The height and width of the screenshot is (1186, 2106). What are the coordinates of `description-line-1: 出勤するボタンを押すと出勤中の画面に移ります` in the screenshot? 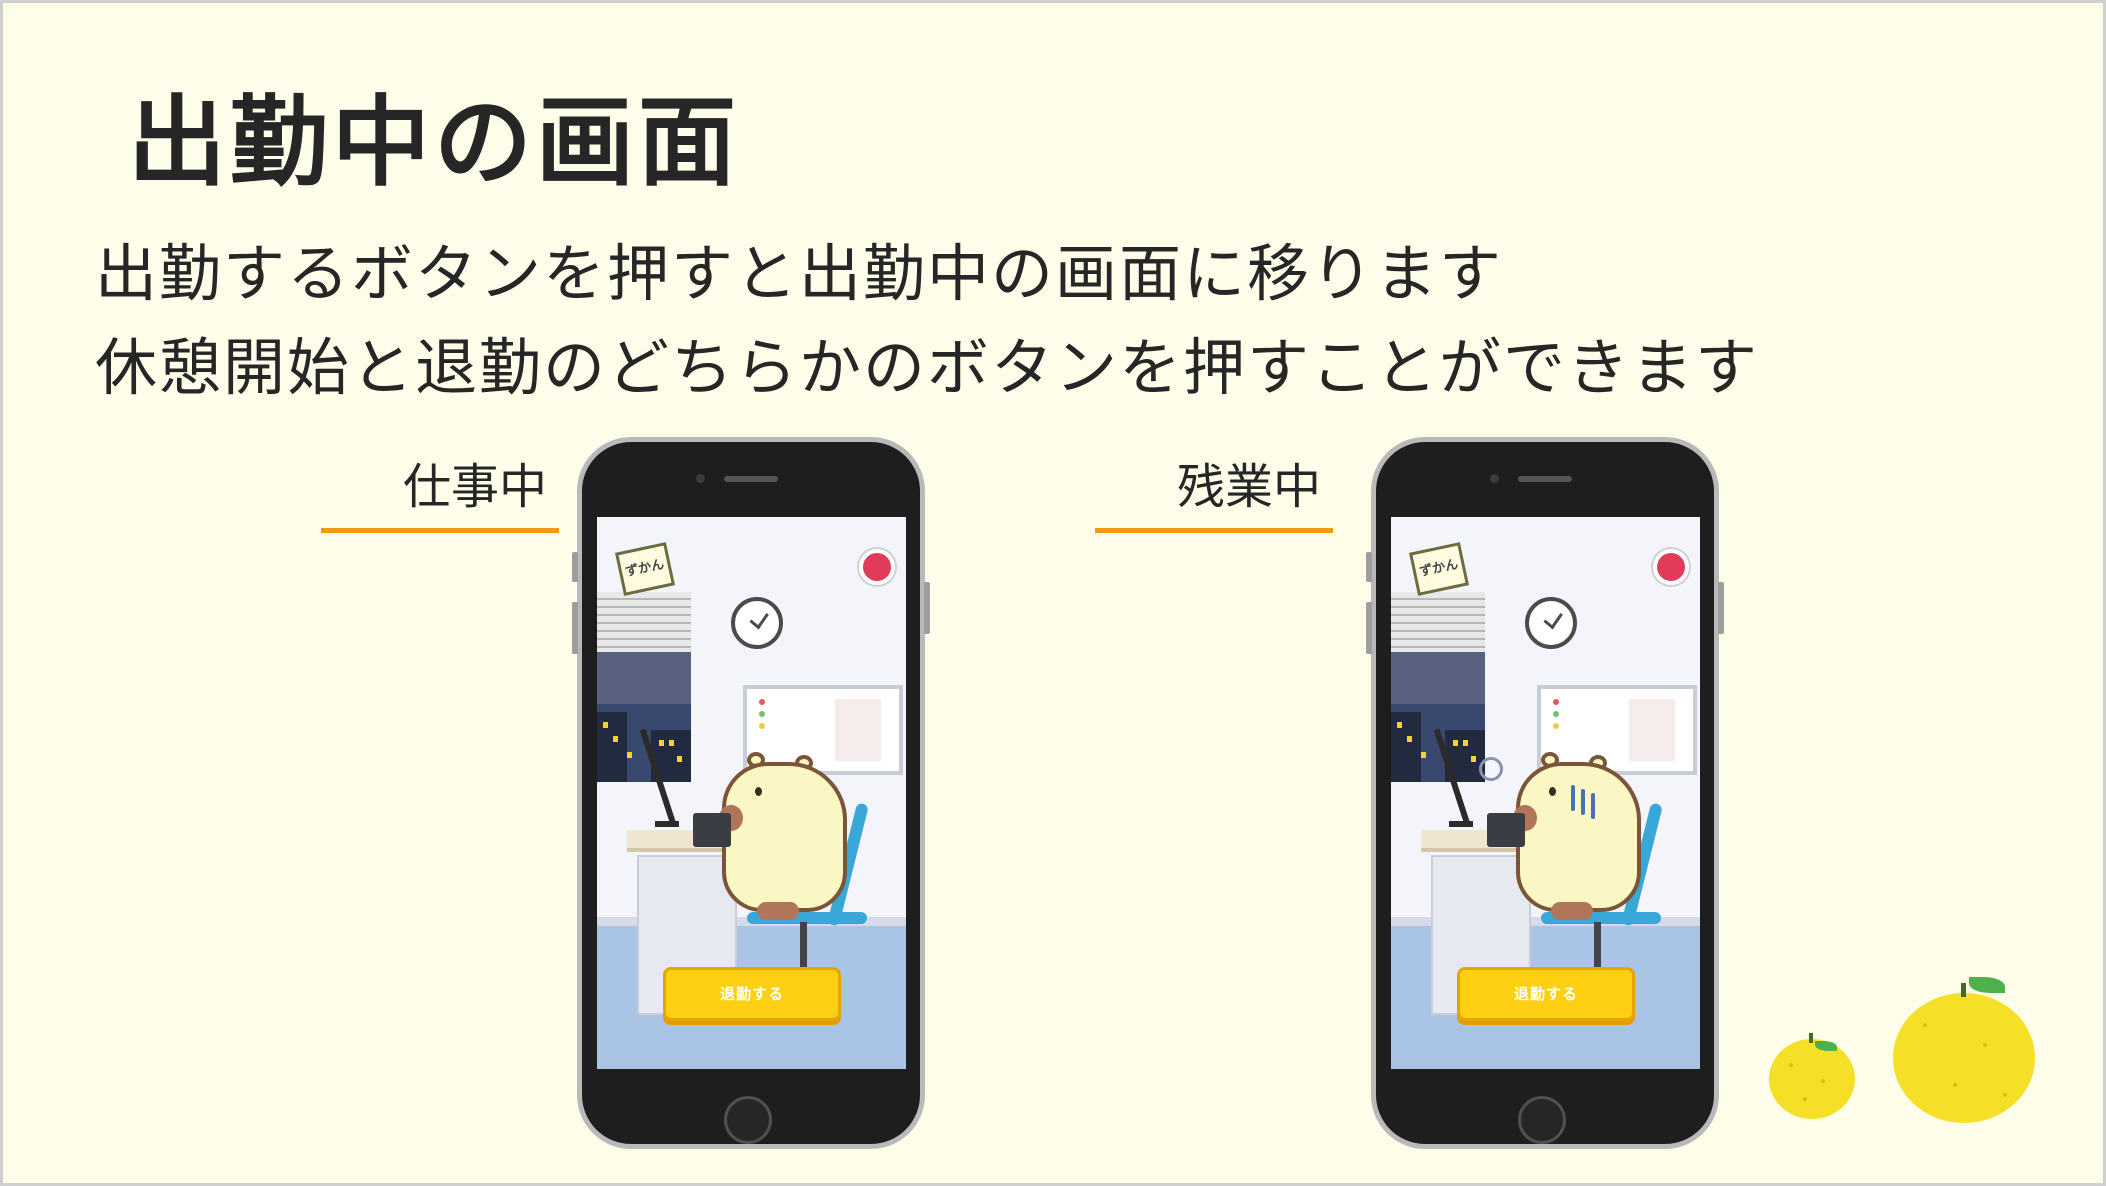 It's located at (799, 273).